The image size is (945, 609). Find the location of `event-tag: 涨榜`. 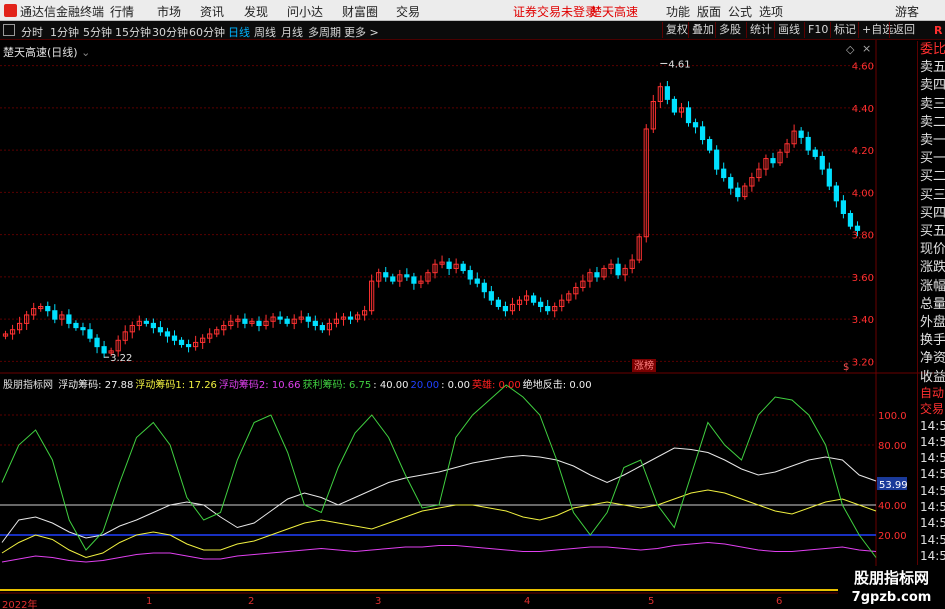

event-tag: 涨榜 is located at coordinates (644, 365).